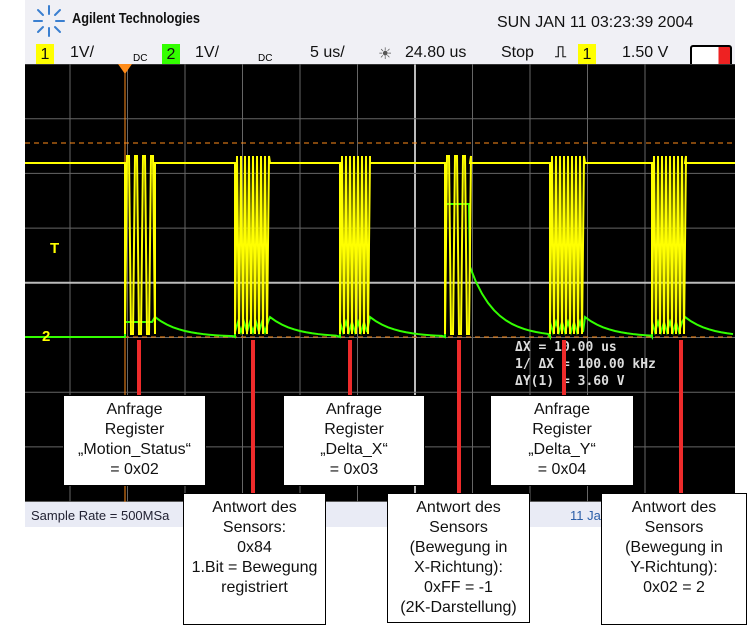  Describe the element at coordinates (435, 53) in the screenshot. I see `delay-value: 24.80 us` at that location.